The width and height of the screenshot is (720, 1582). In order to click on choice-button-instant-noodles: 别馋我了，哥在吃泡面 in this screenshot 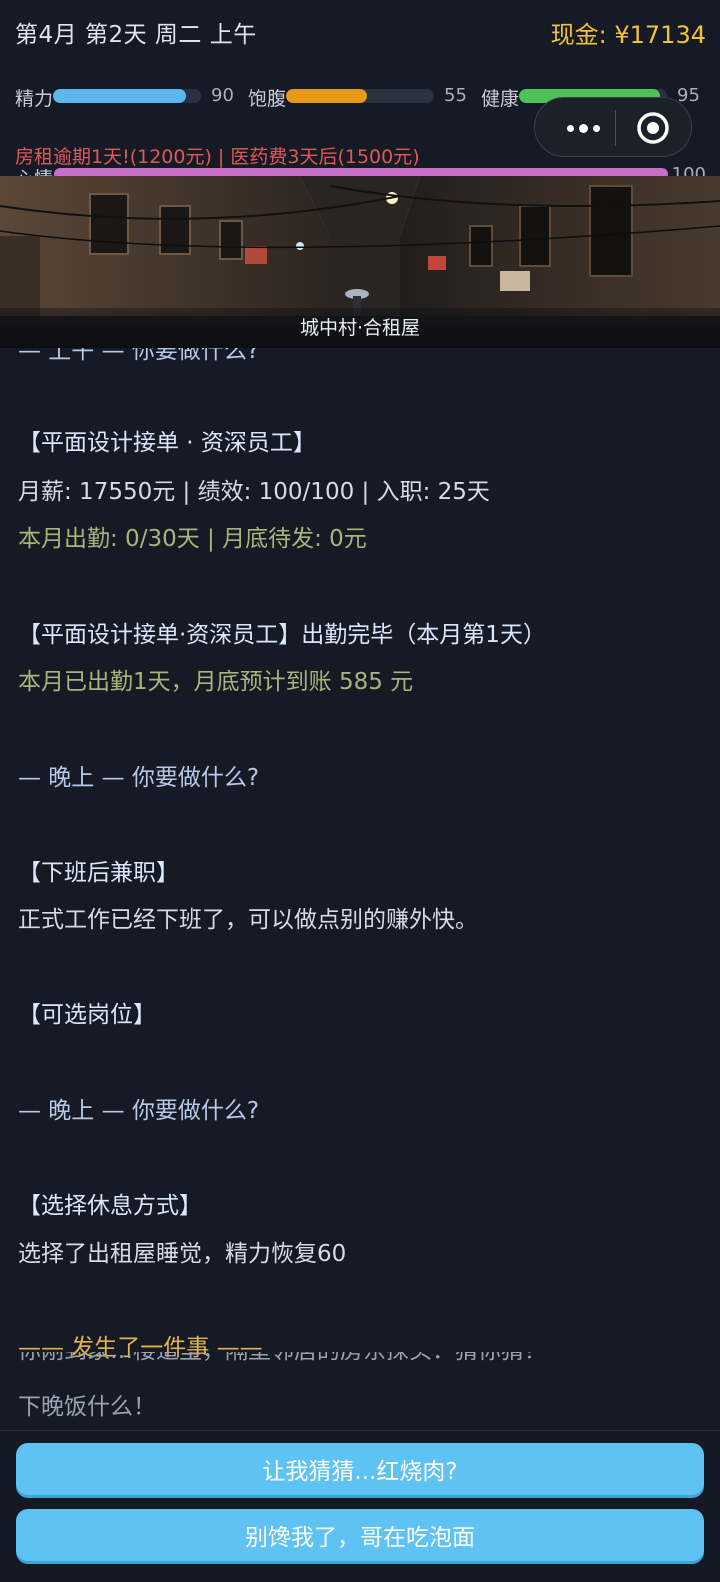, I will do `click(360, 1535)`.